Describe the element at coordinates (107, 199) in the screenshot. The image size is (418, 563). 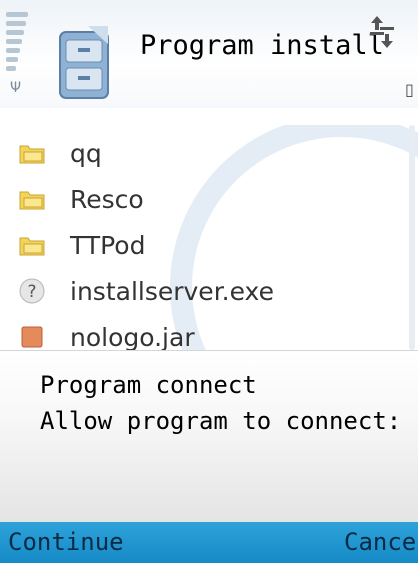
I see `list-item-label: Resco` at that location.